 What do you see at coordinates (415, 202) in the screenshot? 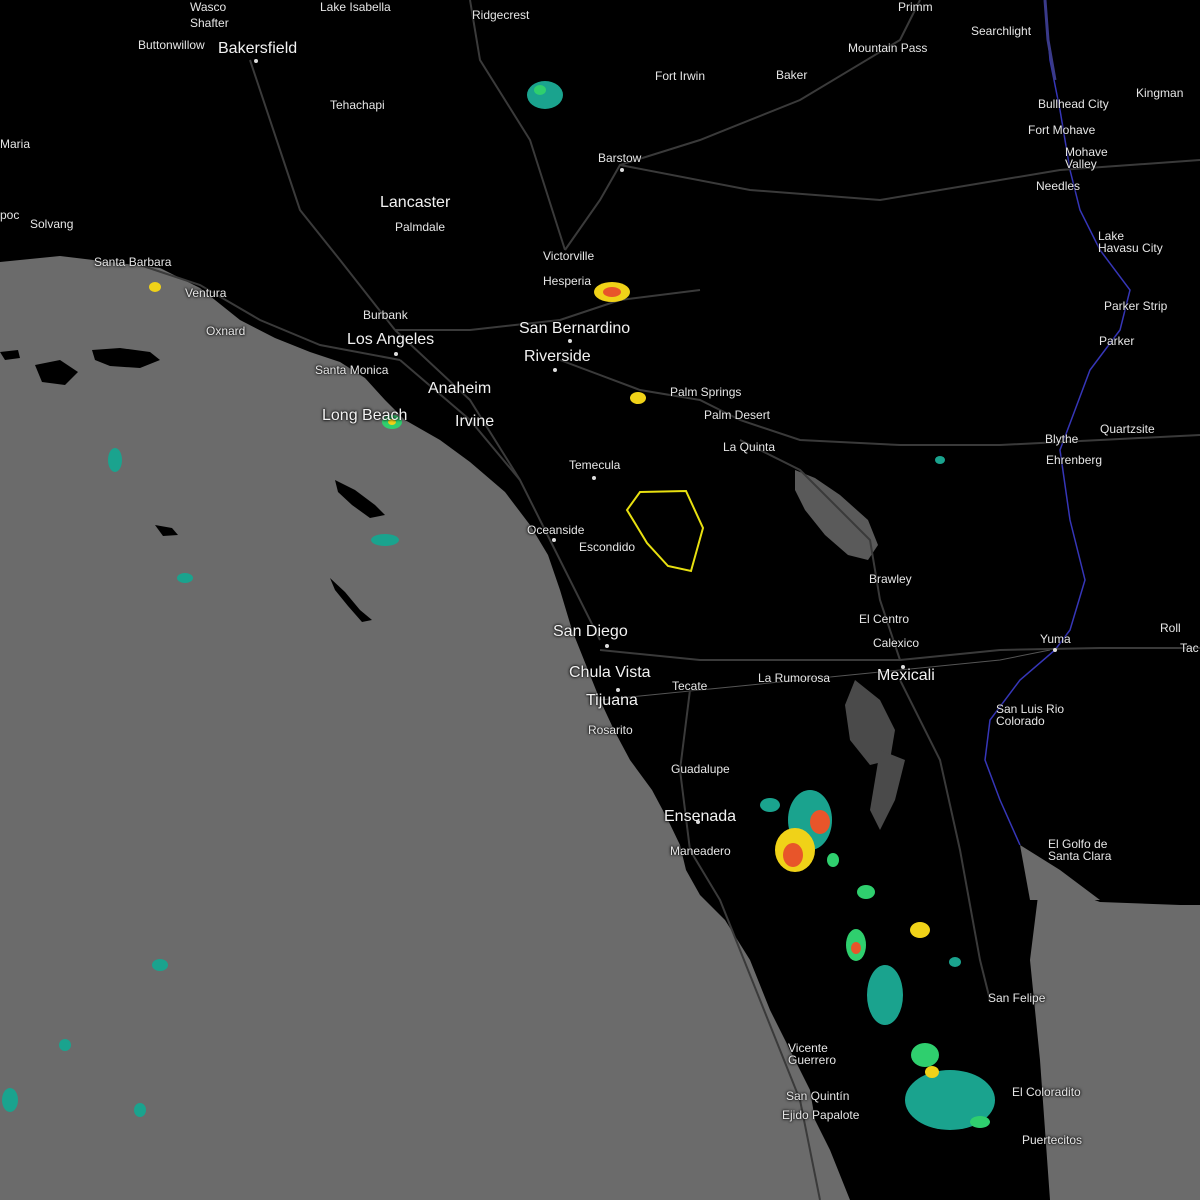
I see `label-lancaster: Lancaster` at bounding box center [415, 202].